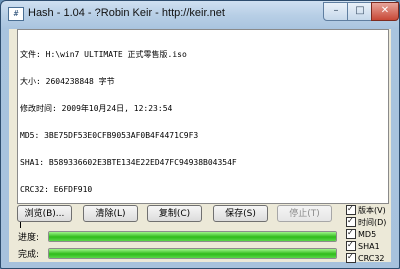 This screenshot has width=400, height=269. What do you see at coordinates (67, 81) in the screenshot?
I see `output-line-size: 大小: 2604238848 字节` at bounding box center [67, 81].